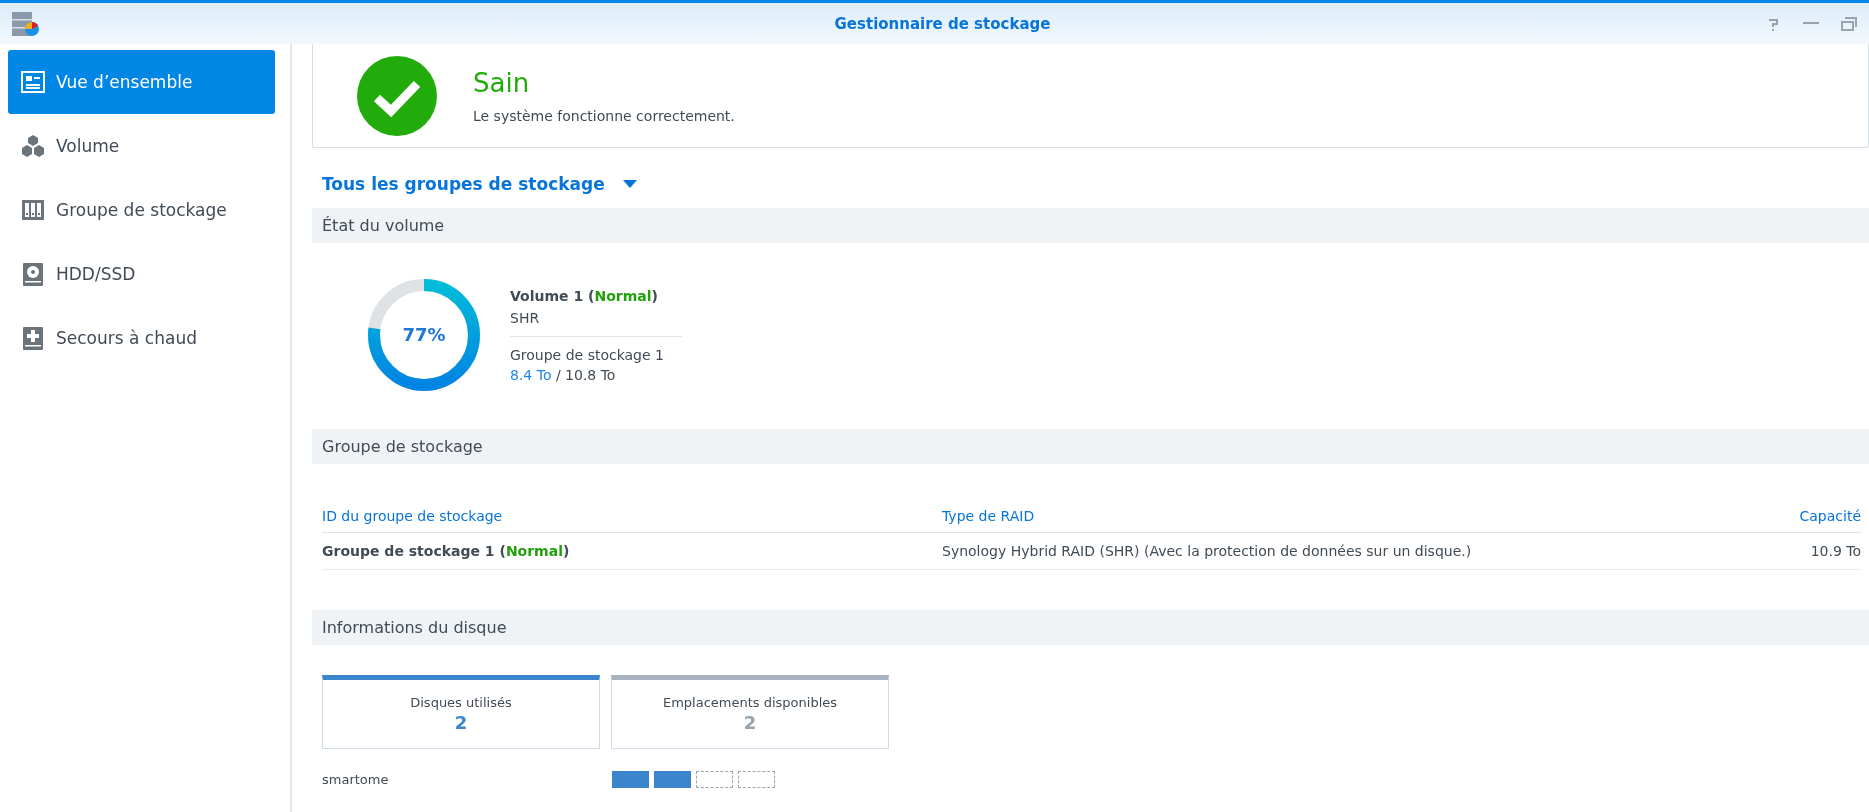 This screenshot has height=812, width=1869. What do you see at coordinates (596, 323) in the screenshot?
I see `raid-type: SHR` at bounding box center [596, 323].